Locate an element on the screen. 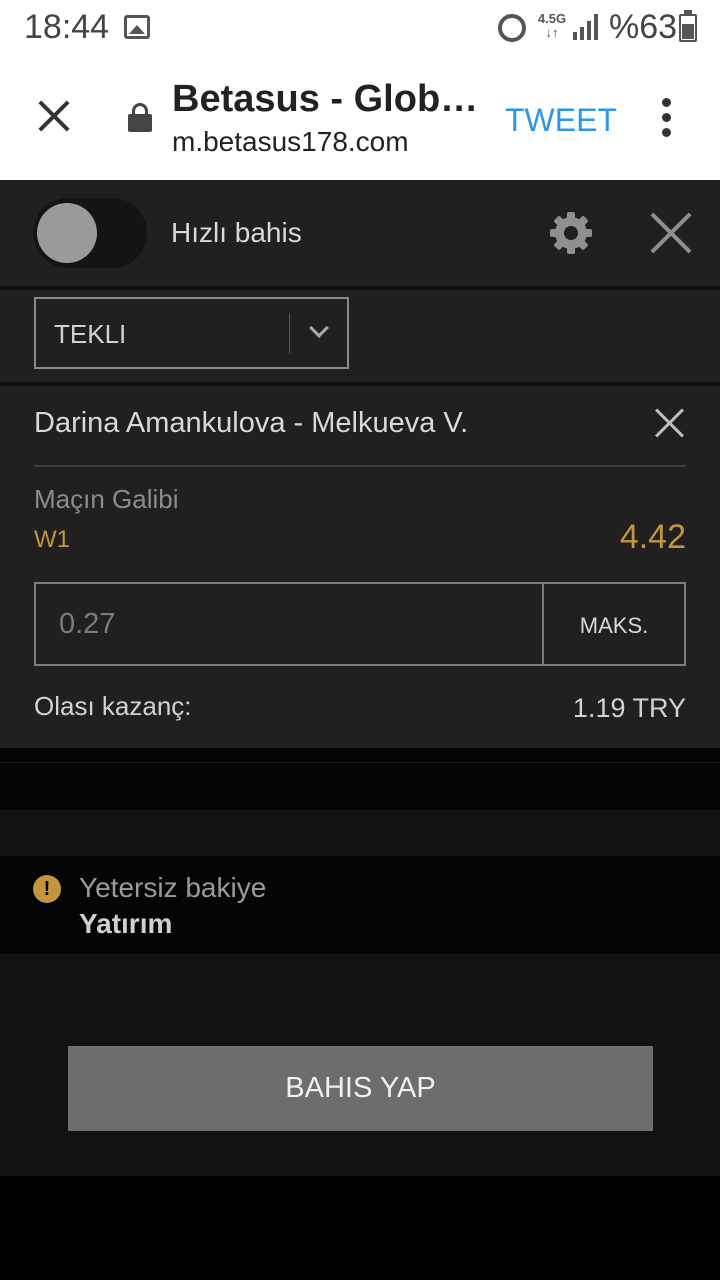 The height and width of the screenshot is (1280, 720). stake-input is located at coordinates (289, 624).